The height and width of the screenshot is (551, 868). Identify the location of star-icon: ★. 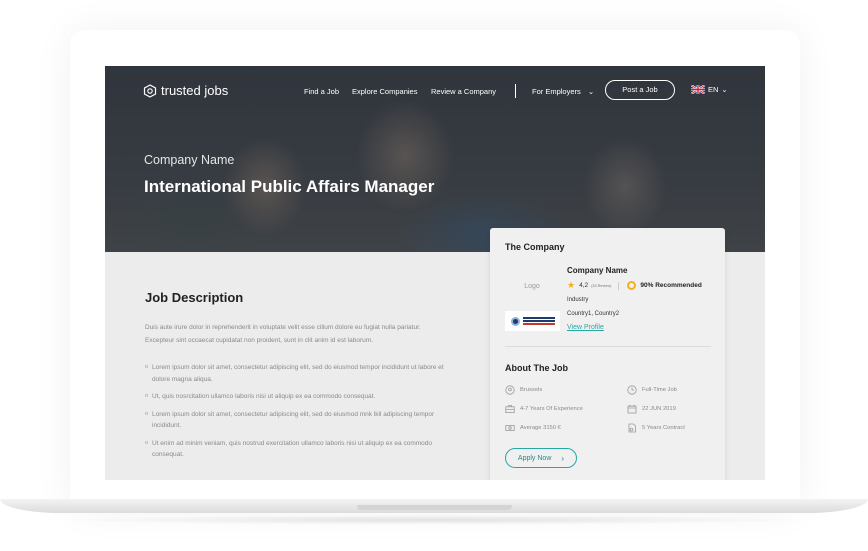
(571, 285).